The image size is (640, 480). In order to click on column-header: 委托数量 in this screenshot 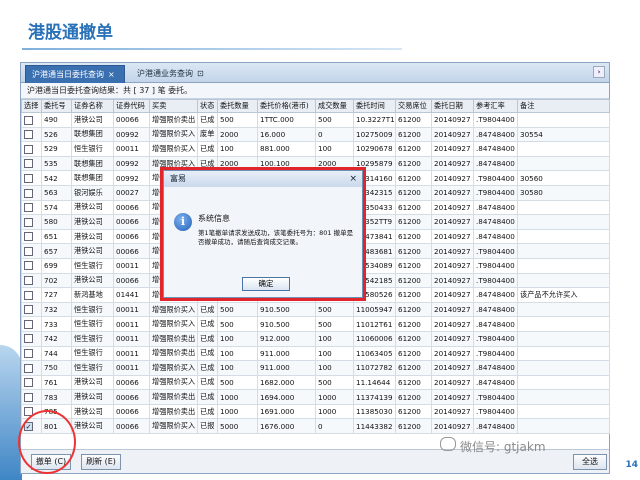, I will do `click(237, 106)`.